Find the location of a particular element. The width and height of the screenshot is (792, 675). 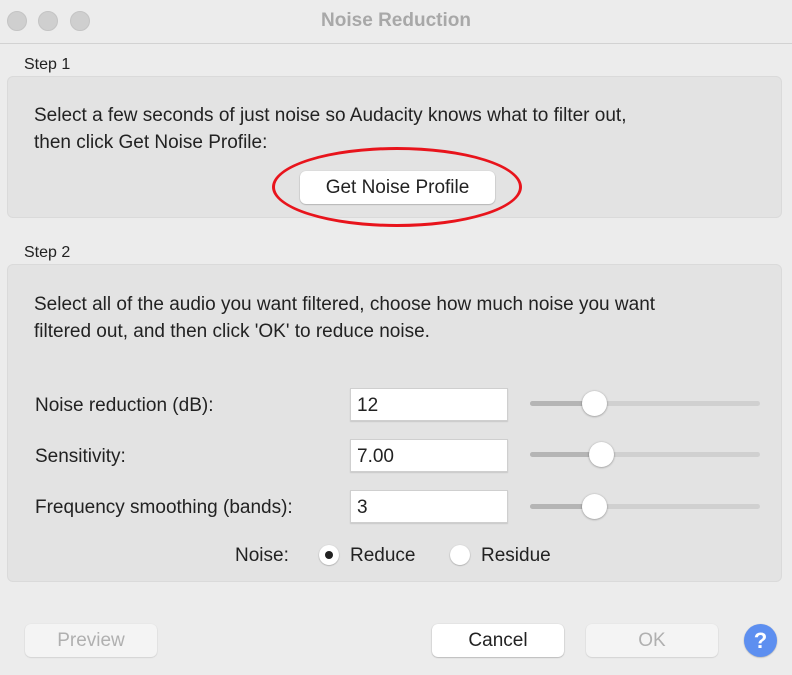

reduce-radio is located at coordinates (329, 555).